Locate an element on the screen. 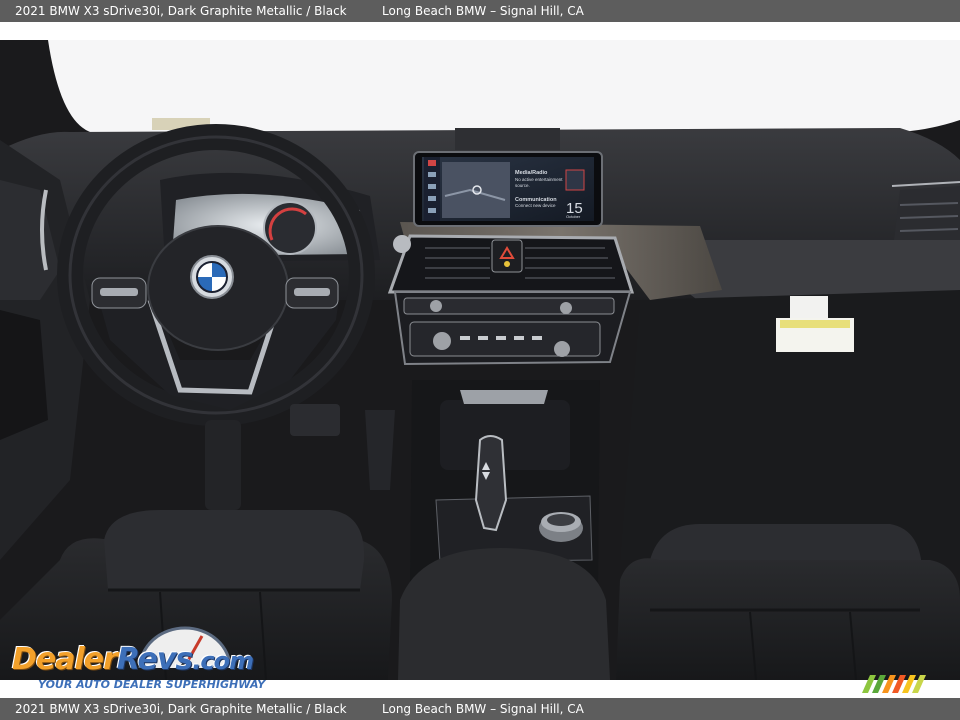  hazard-button is located at coordinates (507, 256).